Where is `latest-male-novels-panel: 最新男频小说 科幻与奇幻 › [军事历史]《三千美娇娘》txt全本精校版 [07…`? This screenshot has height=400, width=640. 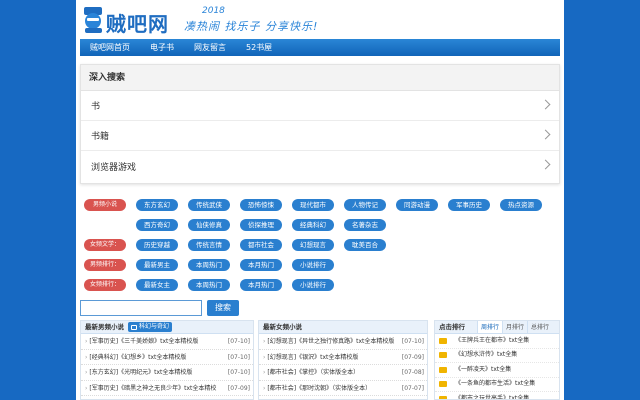
latest-male-novels-panel: 最新男频小说 科幻与奇幻 › [军事历史]《三千美娇娘》txt全本精校版 [07… is located at coordinates (167, 360).